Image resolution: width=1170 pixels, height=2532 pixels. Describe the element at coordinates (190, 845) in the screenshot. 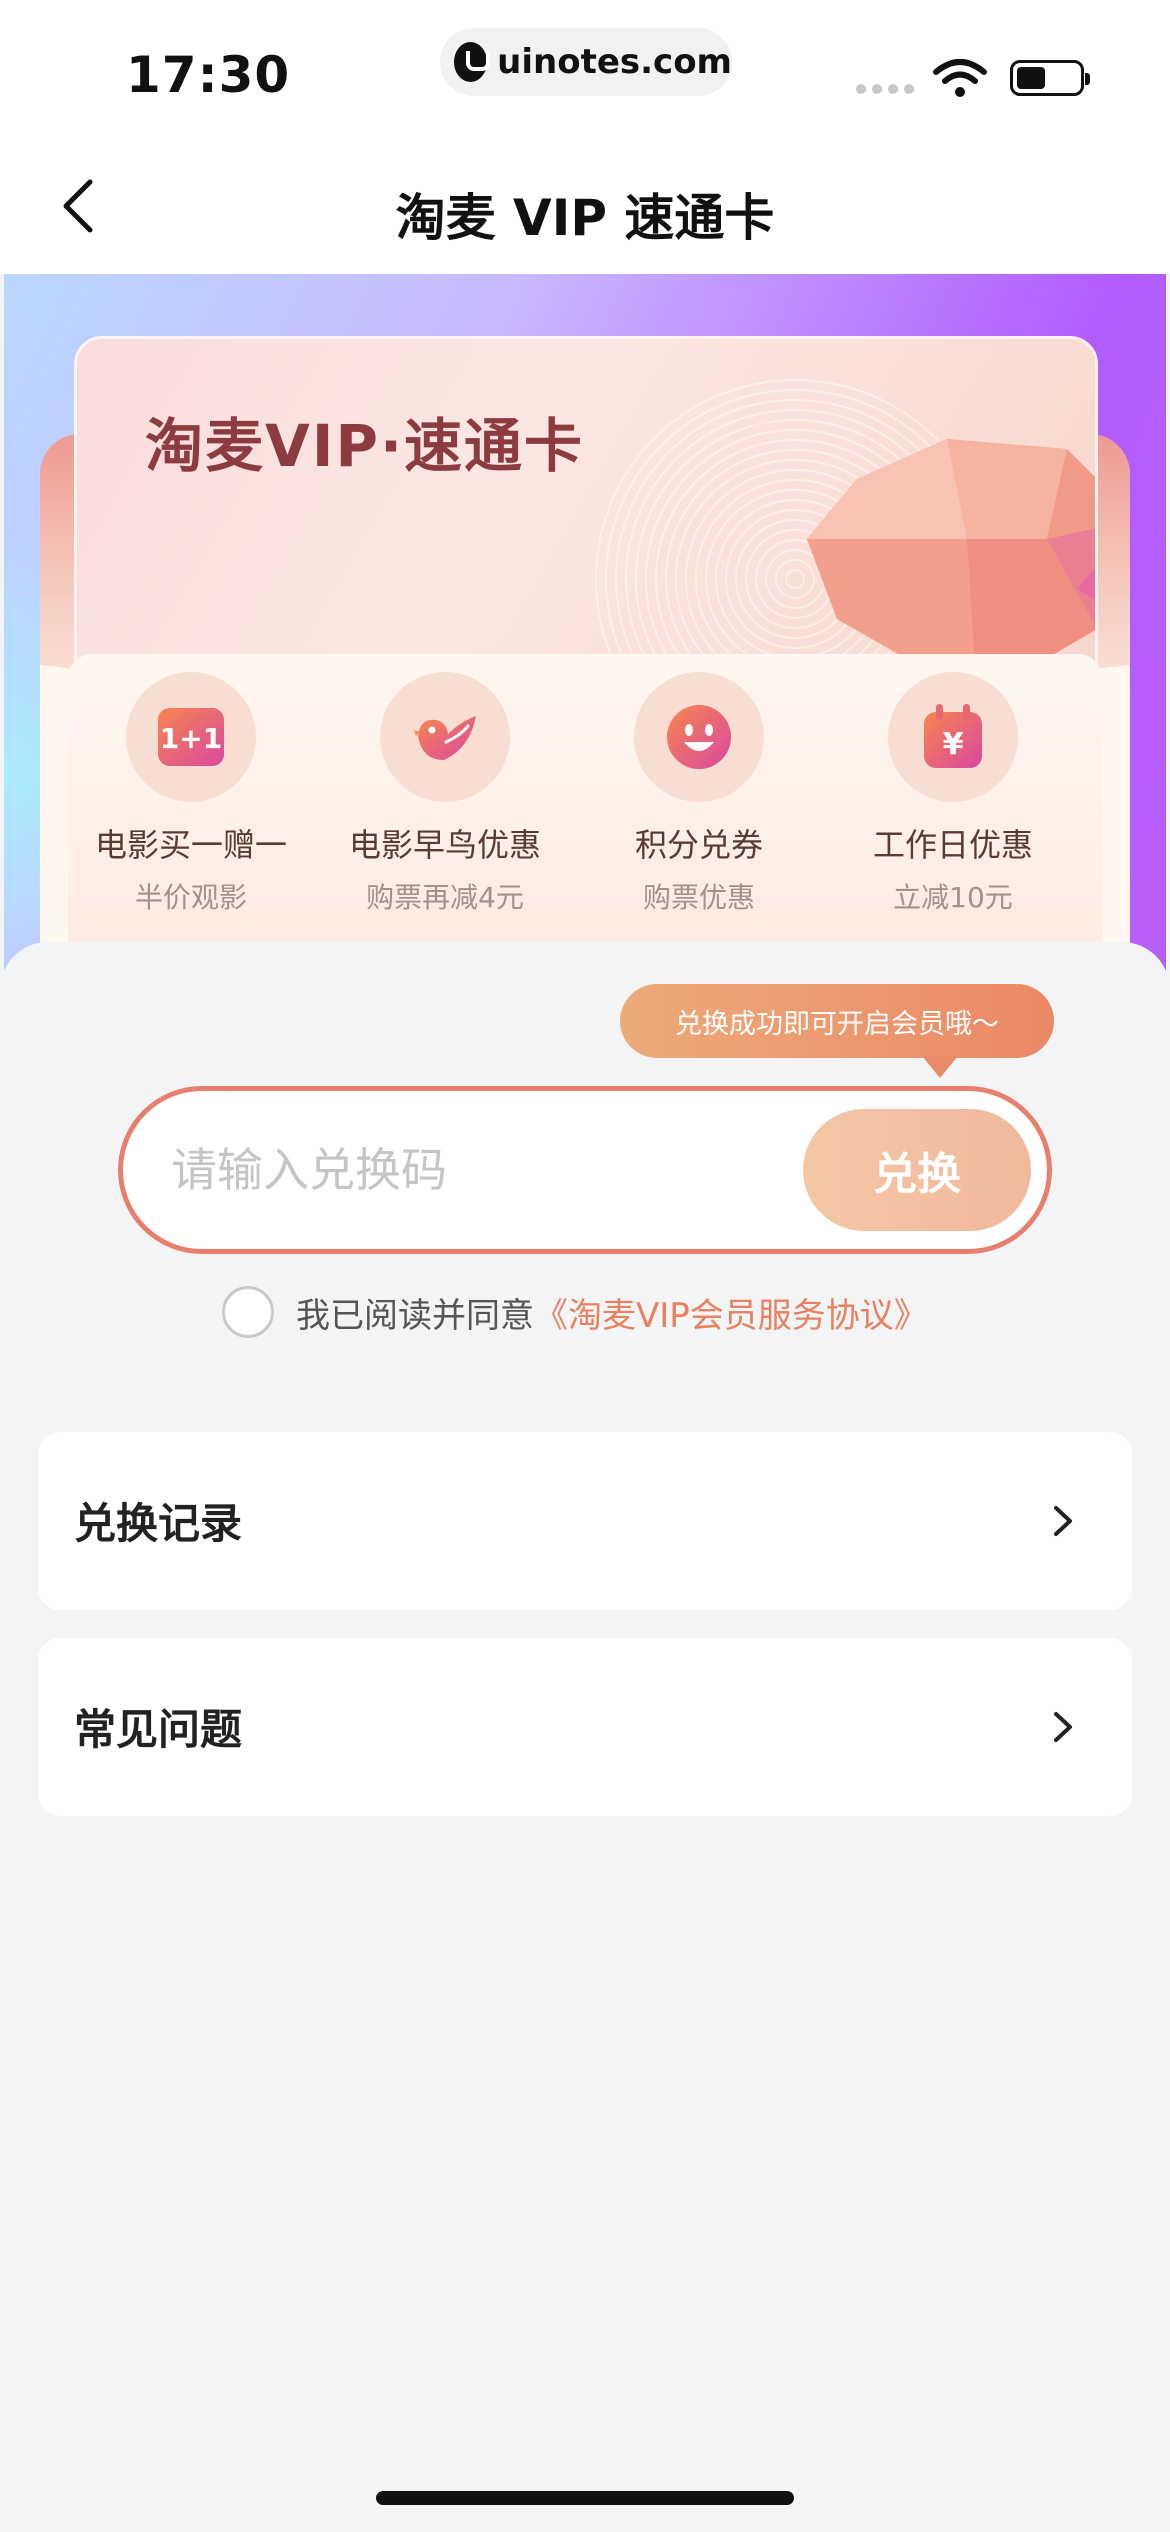

I see `benefit-title: 电影买一赠一` at that location.